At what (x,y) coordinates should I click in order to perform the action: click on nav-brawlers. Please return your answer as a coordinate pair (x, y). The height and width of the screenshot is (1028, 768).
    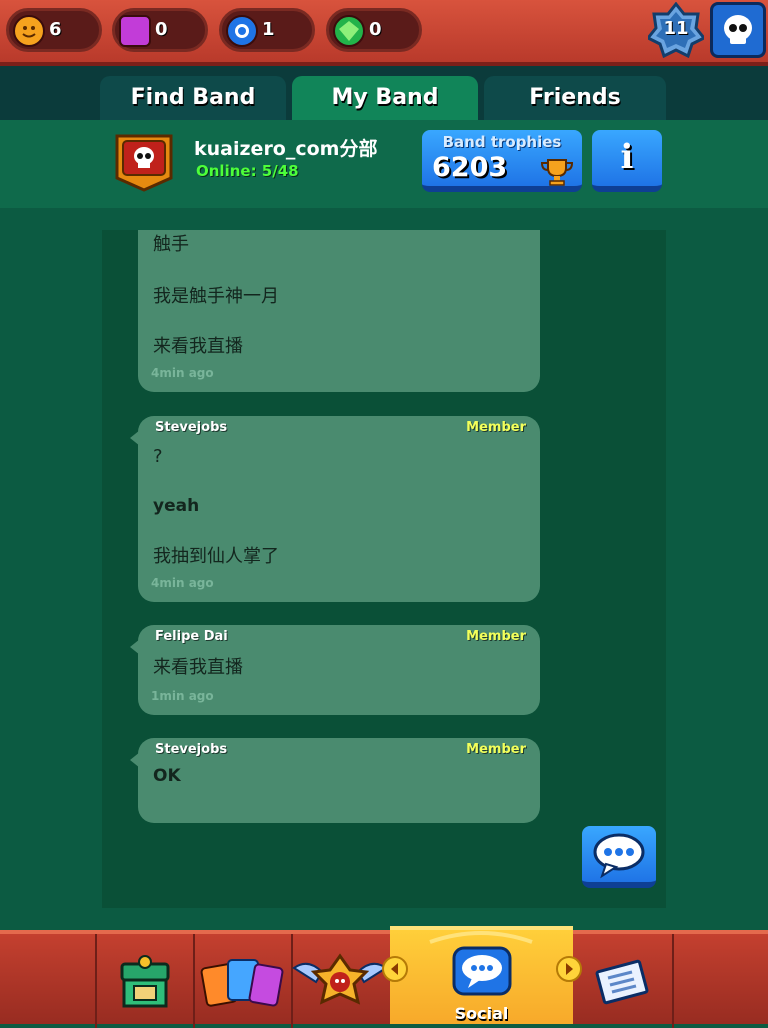
    Looking at the image, I should click on (243, 984).